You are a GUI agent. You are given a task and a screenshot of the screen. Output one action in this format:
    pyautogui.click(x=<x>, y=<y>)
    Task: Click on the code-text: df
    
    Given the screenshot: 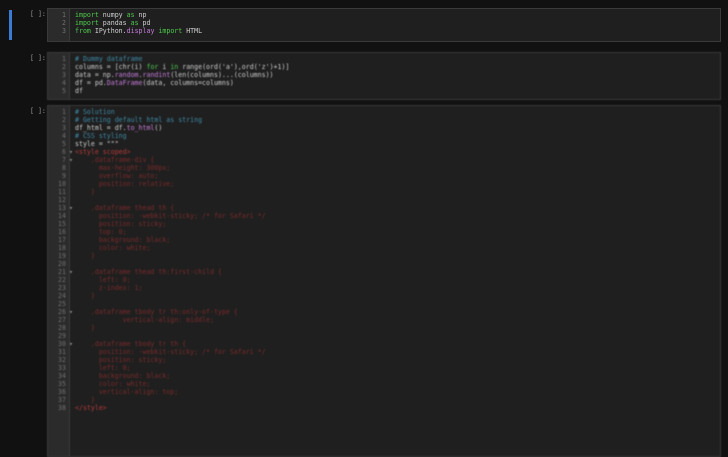 What is the action you would take?
    pyautogui.click(x=79, y=91)
    